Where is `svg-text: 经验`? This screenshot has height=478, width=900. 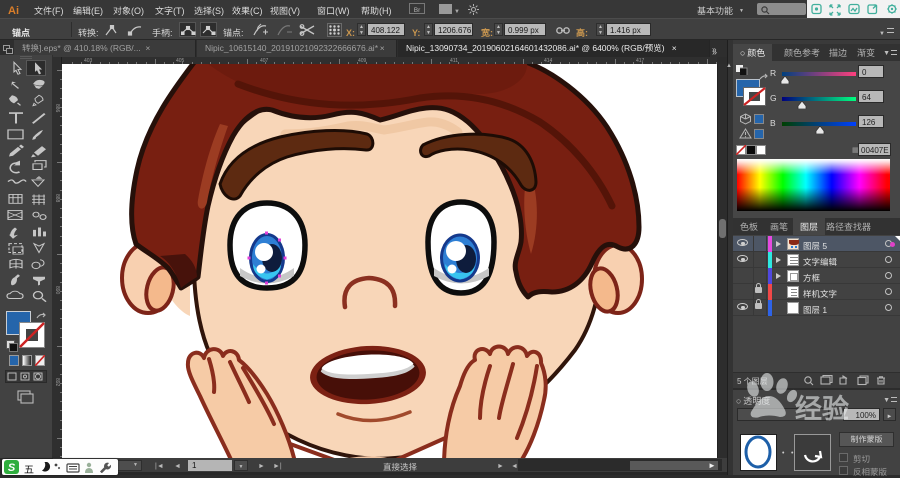 svg-text: 经验 is located at coordinates (822, 406).